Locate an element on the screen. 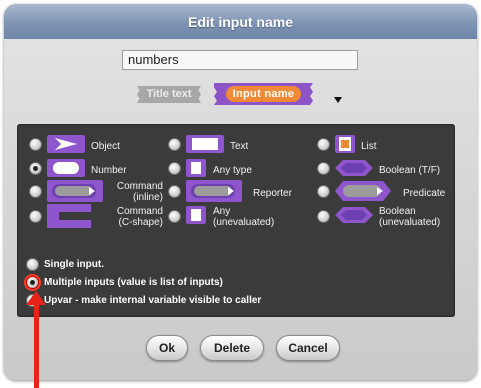 The height and width of the screenshot is (388, 481). type-label-command-inline-text: Command (inline) is located at coordinates (139, 192).